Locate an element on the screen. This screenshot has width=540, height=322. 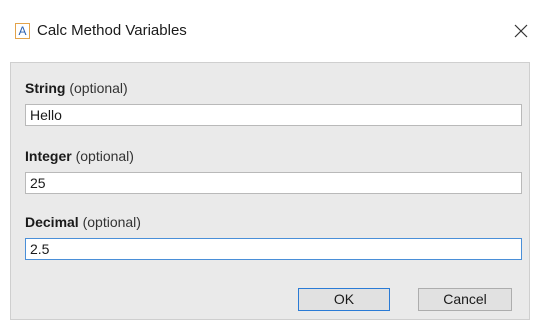
decimal-label-name: Decimal is located at coordinates (52, 222).